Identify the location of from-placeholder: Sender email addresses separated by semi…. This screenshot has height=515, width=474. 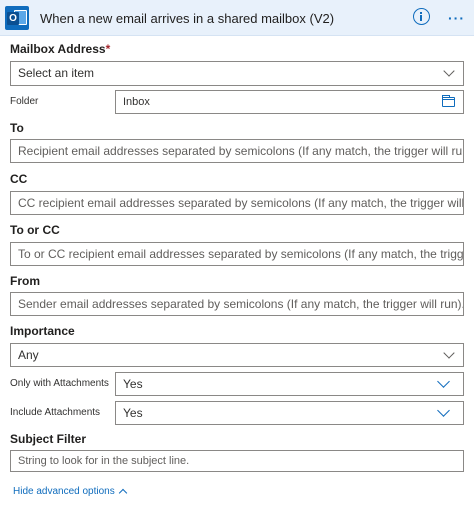
(241, 304).